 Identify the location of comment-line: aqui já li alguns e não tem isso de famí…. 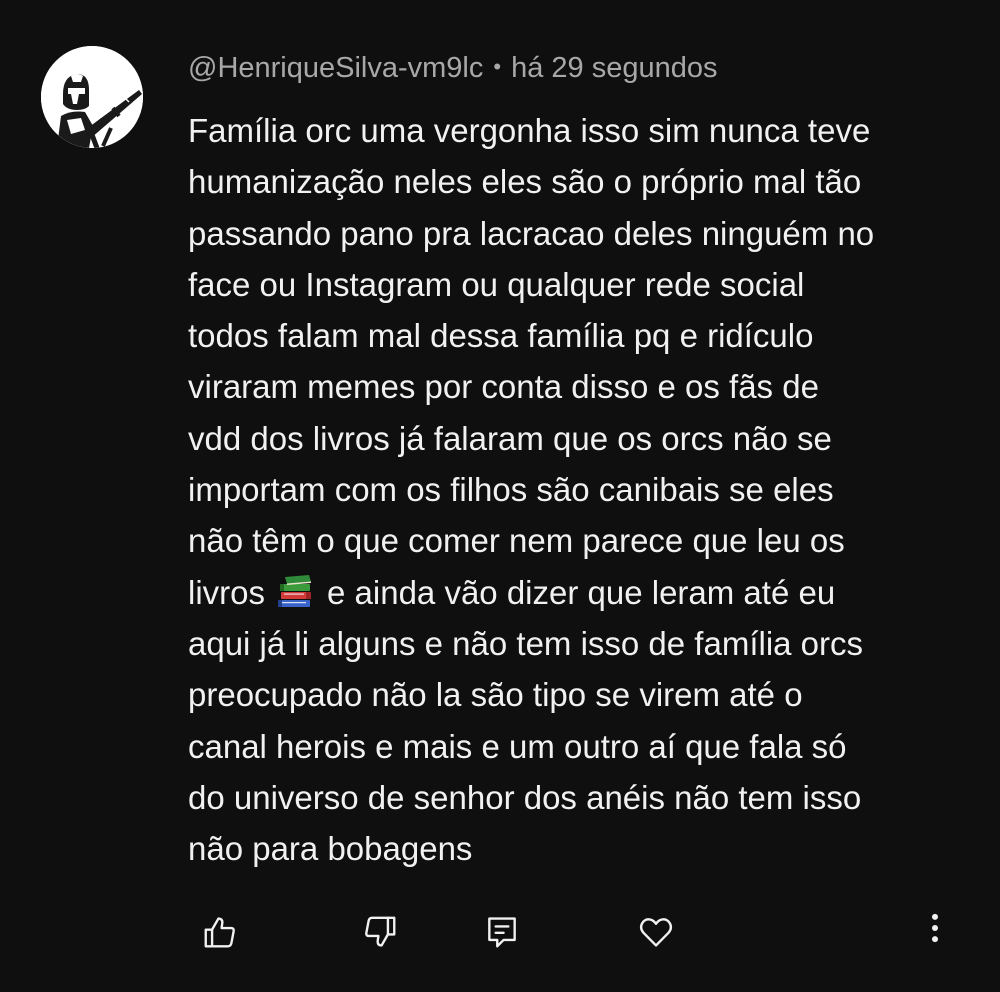
(526, 643).